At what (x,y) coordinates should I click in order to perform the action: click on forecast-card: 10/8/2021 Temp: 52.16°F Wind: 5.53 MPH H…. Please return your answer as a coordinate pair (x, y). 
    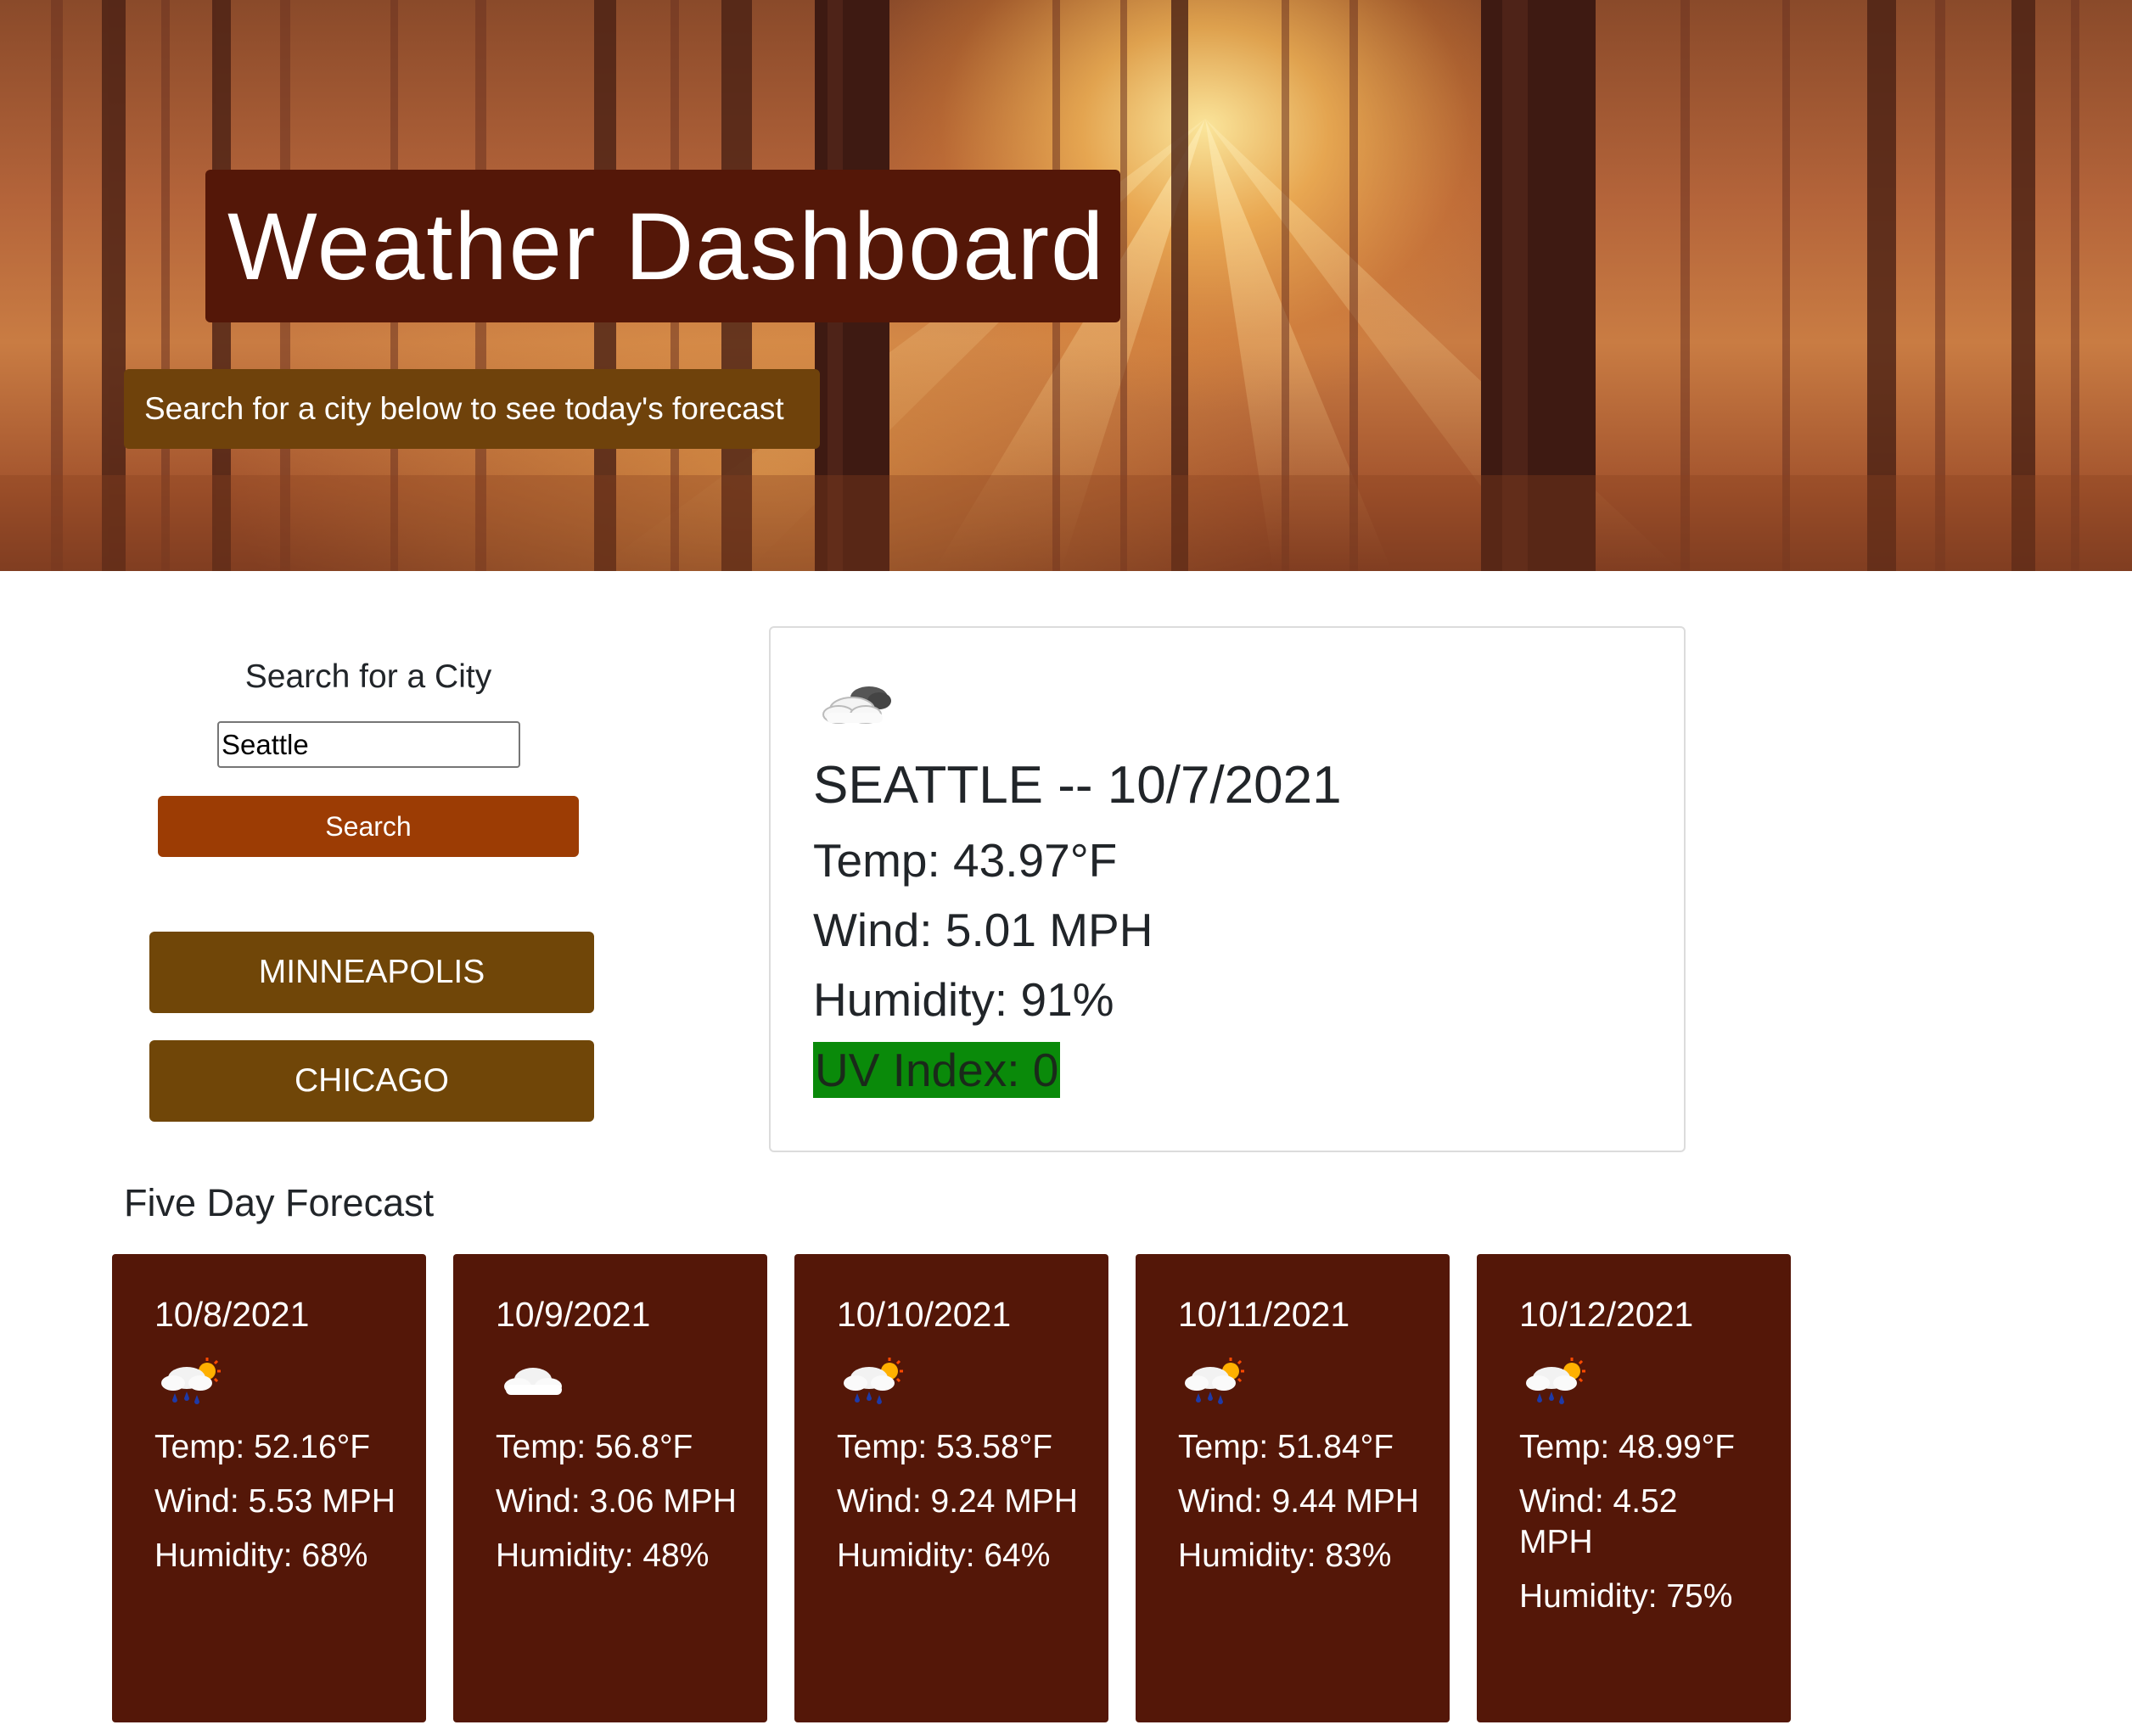
    Looking at the image, I should click on (269, 1488).